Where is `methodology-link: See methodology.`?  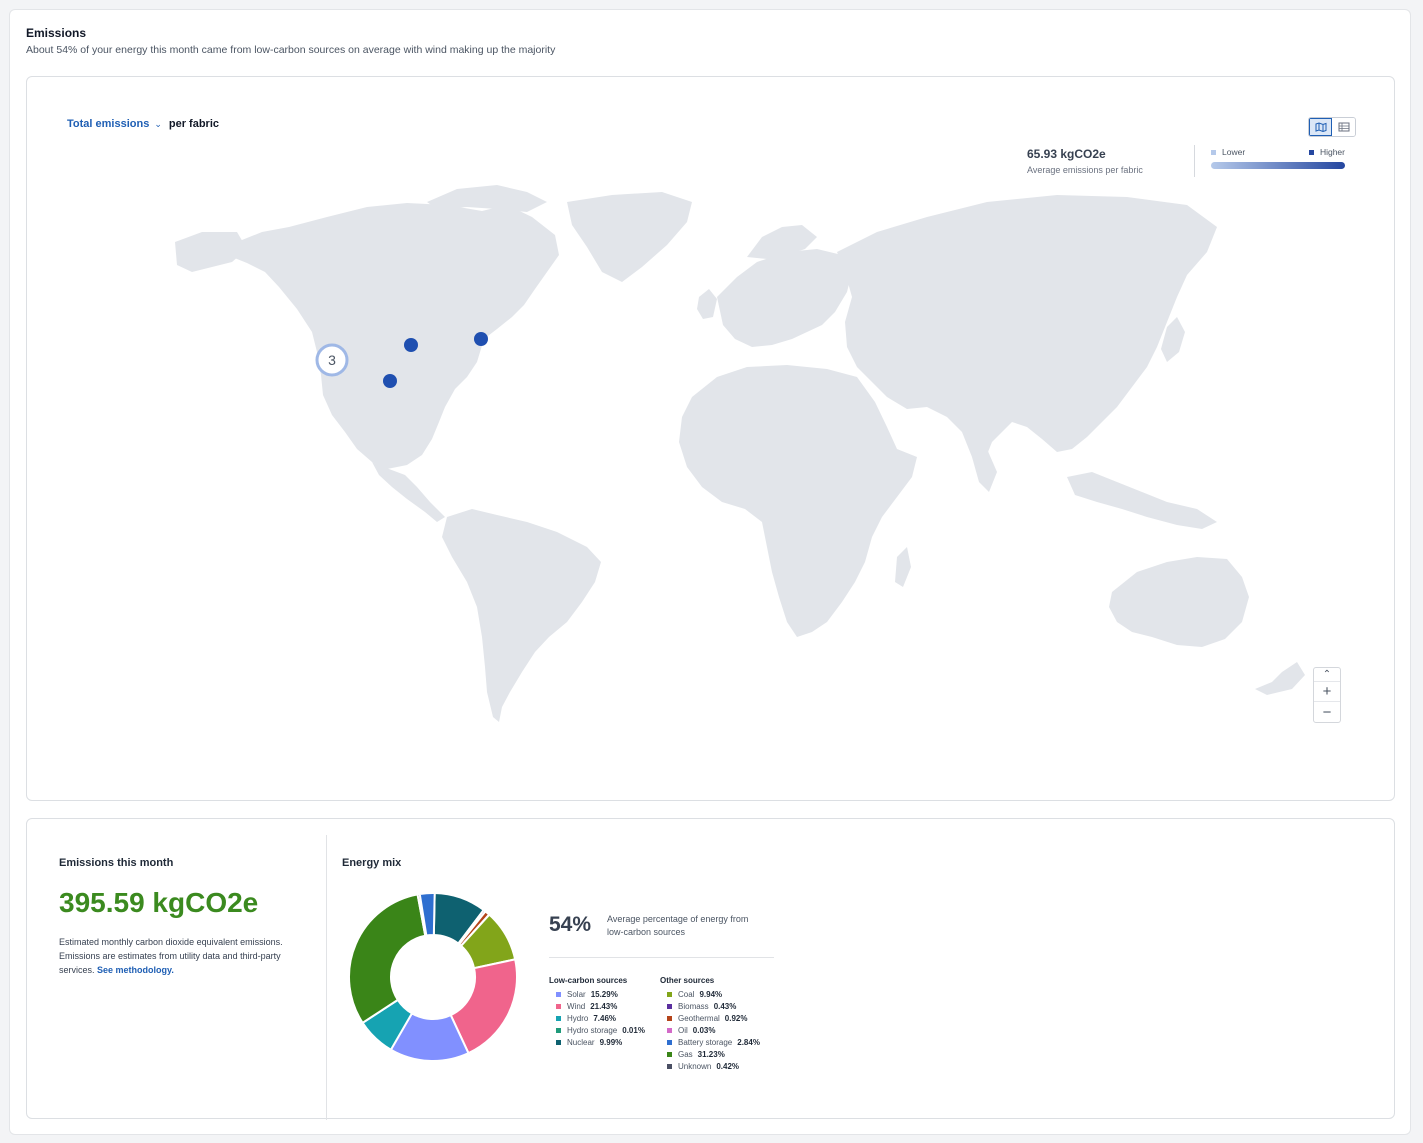
methodology-link: See methodology. is located at coordinates (135, 970).